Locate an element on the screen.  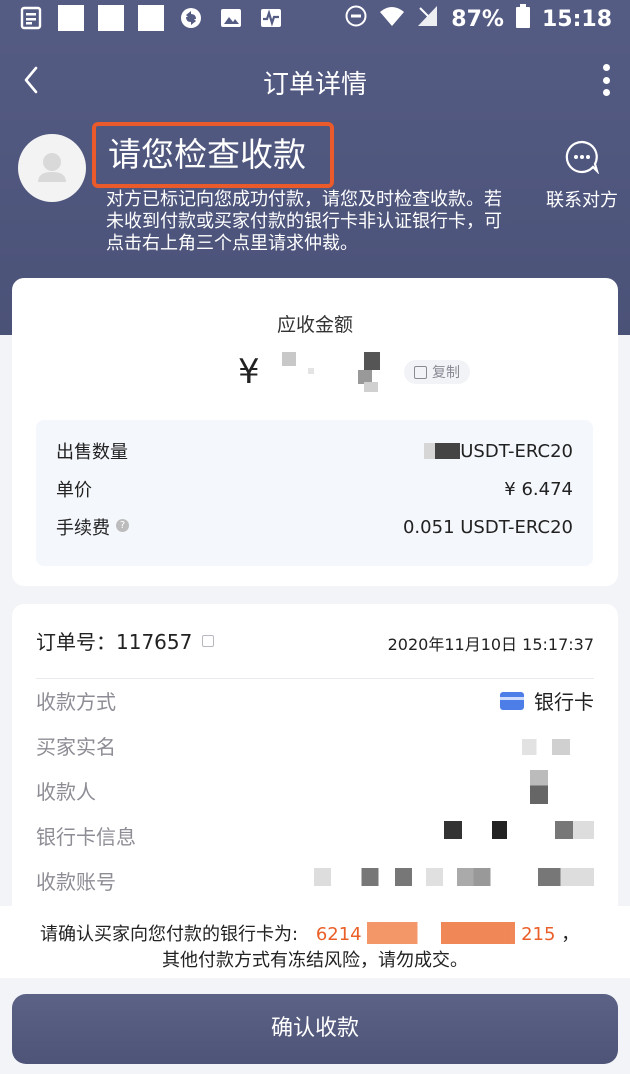
signal-icon is located at coordinates (428, 19).